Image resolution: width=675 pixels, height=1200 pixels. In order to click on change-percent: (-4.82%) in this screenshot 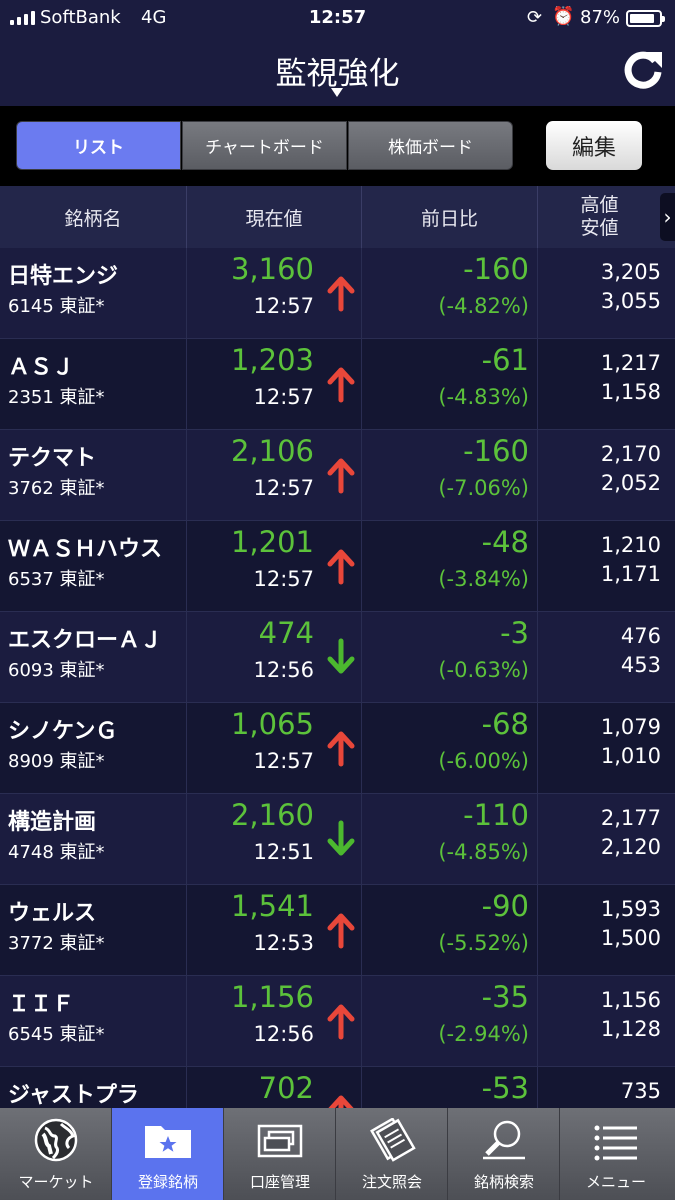, I will do `click(483, 306)`.